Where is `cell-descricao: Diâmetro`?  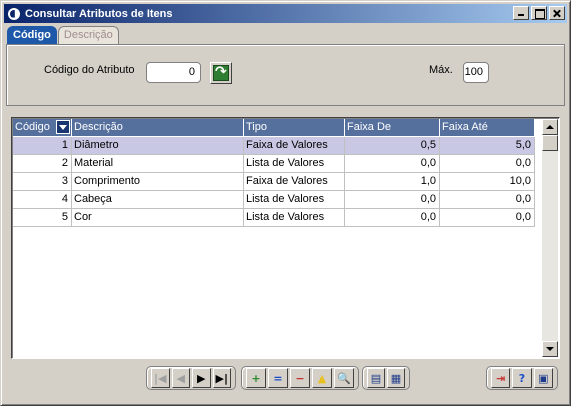
cell-descricao: Diâmetro is located at coordinates (158, 145).